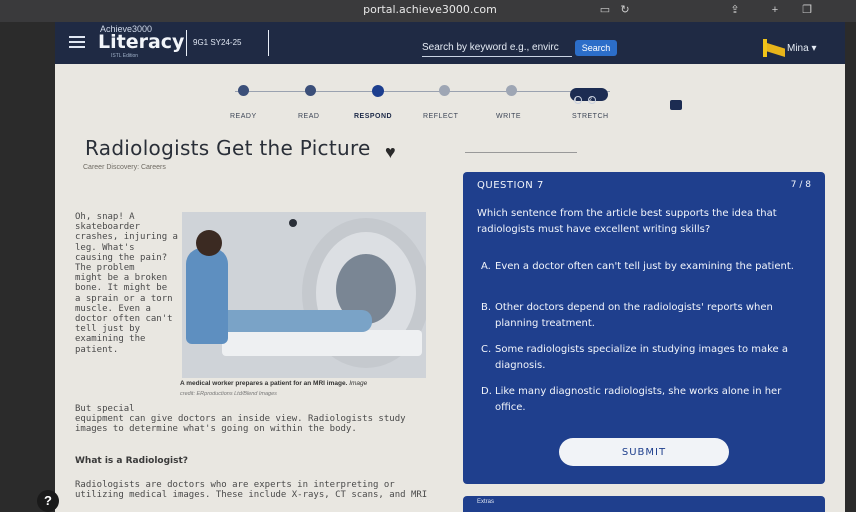 This screenshot has height=512, width=856. Describe the element at coordinates (521, 152) in the screenshot. I see `title-divider` at that location.